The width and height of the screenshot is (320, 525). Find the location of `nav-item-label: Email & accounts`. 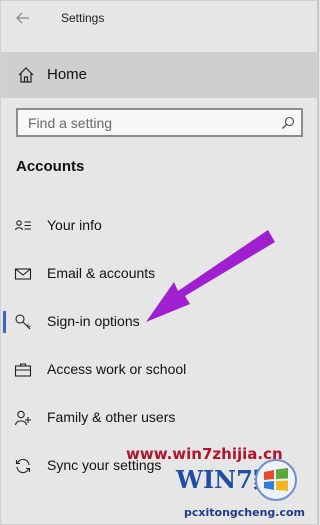

nav-item-label: Email & accounts is located at coordinates (101, 273).